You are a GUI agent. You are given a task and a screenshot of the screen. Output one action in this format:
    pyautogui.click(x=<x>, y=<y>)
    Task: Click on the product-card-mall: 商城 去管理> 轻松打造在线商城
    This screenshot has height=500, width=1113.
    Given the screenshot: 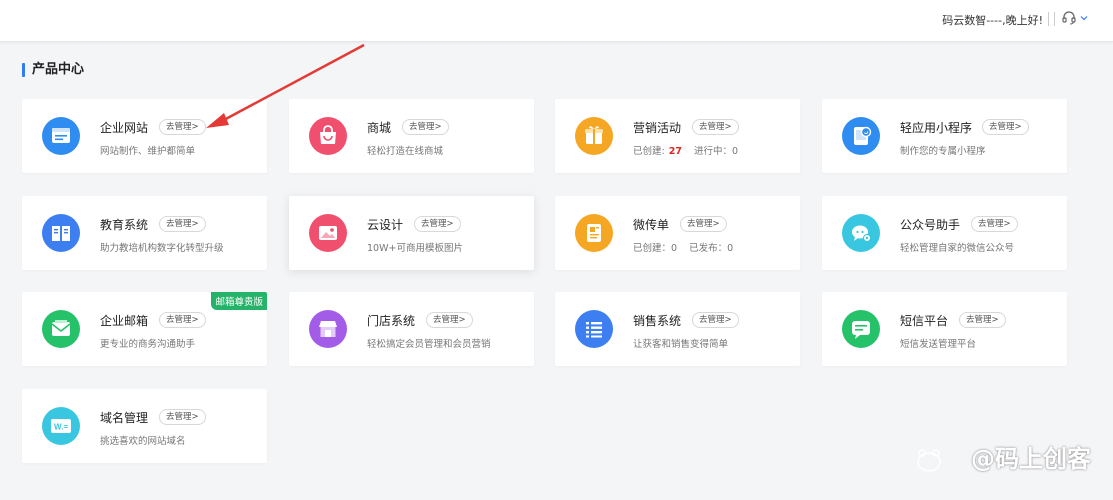 What is the action you would take?
    pyautogui.click(x=411, y=136)
    